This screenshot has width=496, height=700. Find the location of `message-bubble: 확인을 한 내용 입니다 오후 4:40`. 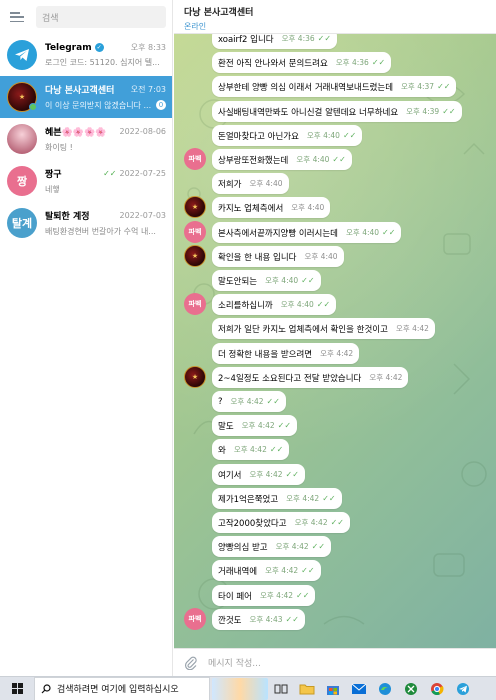

message-bubble: 확인을 한 내용 입니다 오후 4:40 is located at coordinates (278, 256).